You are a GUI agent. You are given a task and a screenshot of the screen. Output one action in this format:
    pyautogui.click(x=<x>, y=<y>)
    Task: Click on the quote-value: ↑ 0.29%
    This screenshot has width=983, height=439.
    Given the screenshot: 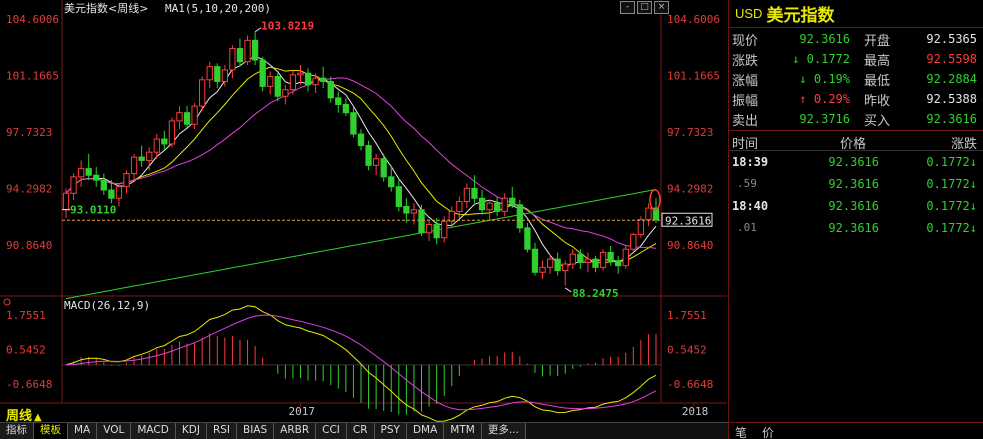 What is the action you would take?
    pyautogui.click(x=824, y=99)
    